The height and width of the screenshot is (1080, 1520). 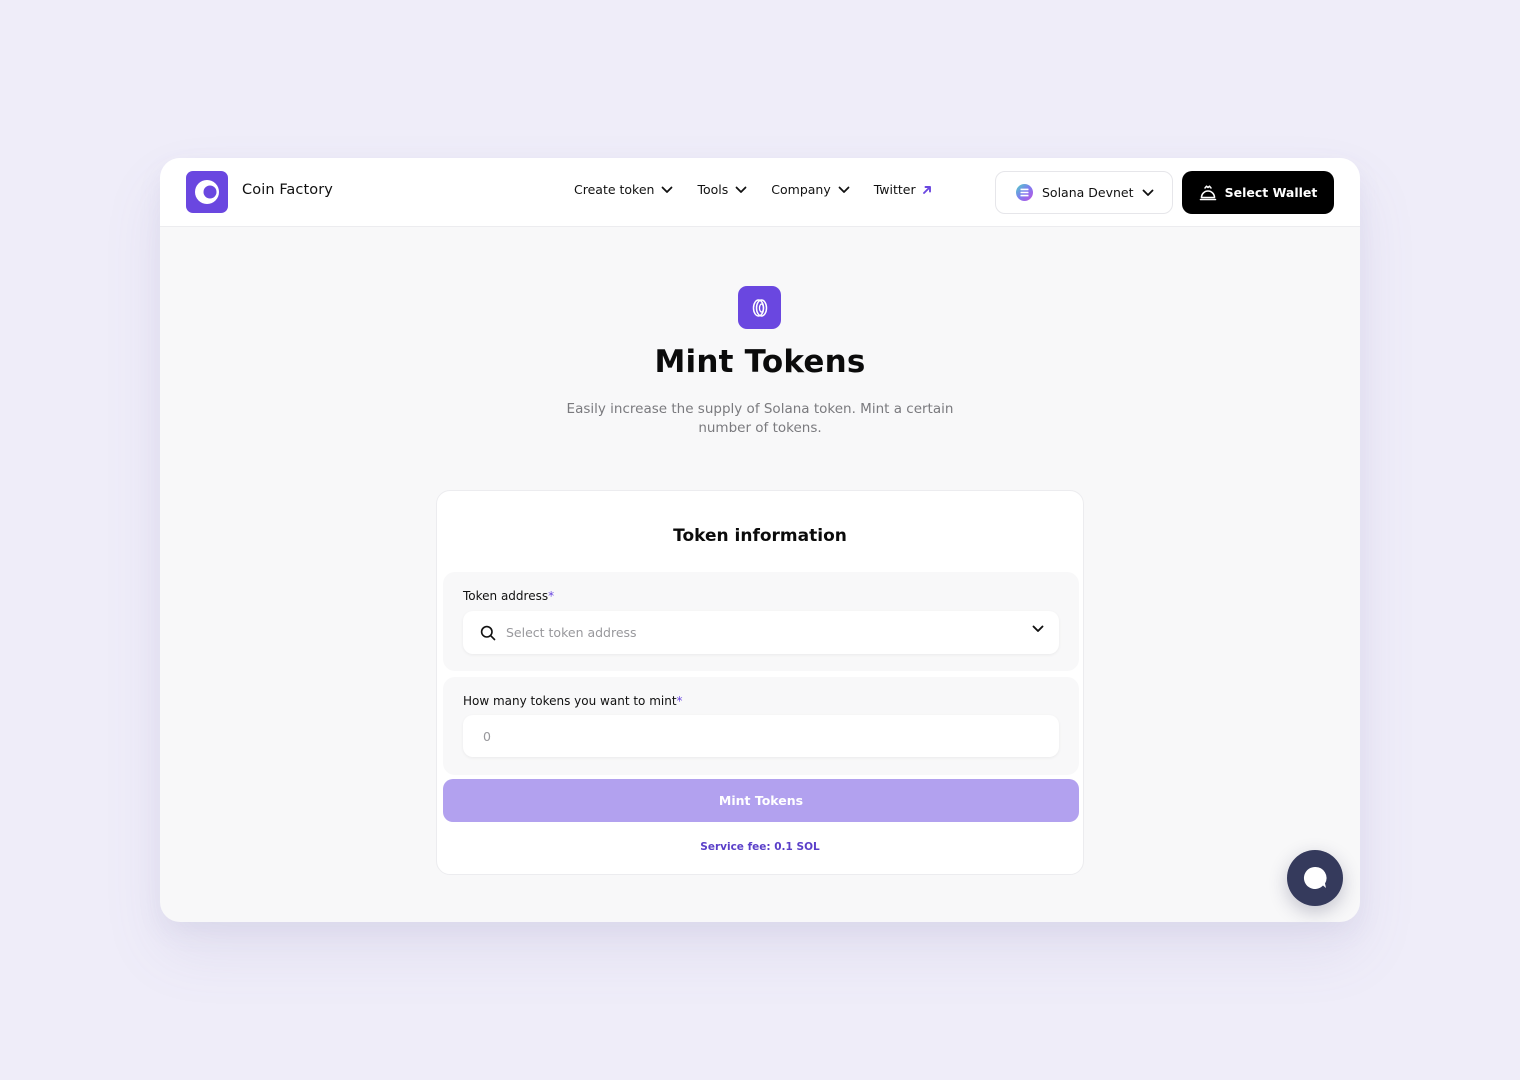 I want to click on mint-amount-input: 0, so click(x=761, y=736).